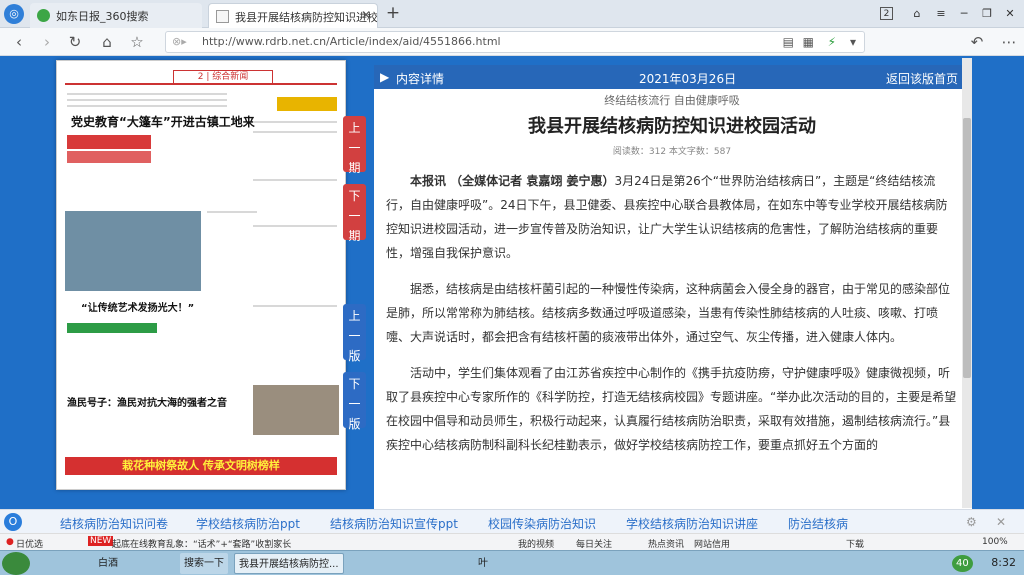 The height and width of the screenshot is (575, 1024). Describe the element at coordinates (204, 563) in the screenshot. I see `taskbar-item: 搜索一下` at that location.